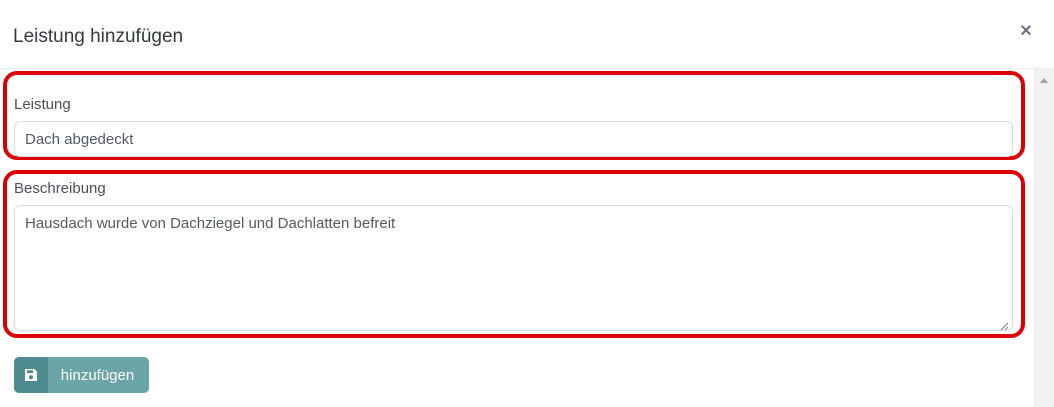 Image resolution: width=1054 pixels, height=407 pixels. I want to click on leistung-input, so click(513, 139).